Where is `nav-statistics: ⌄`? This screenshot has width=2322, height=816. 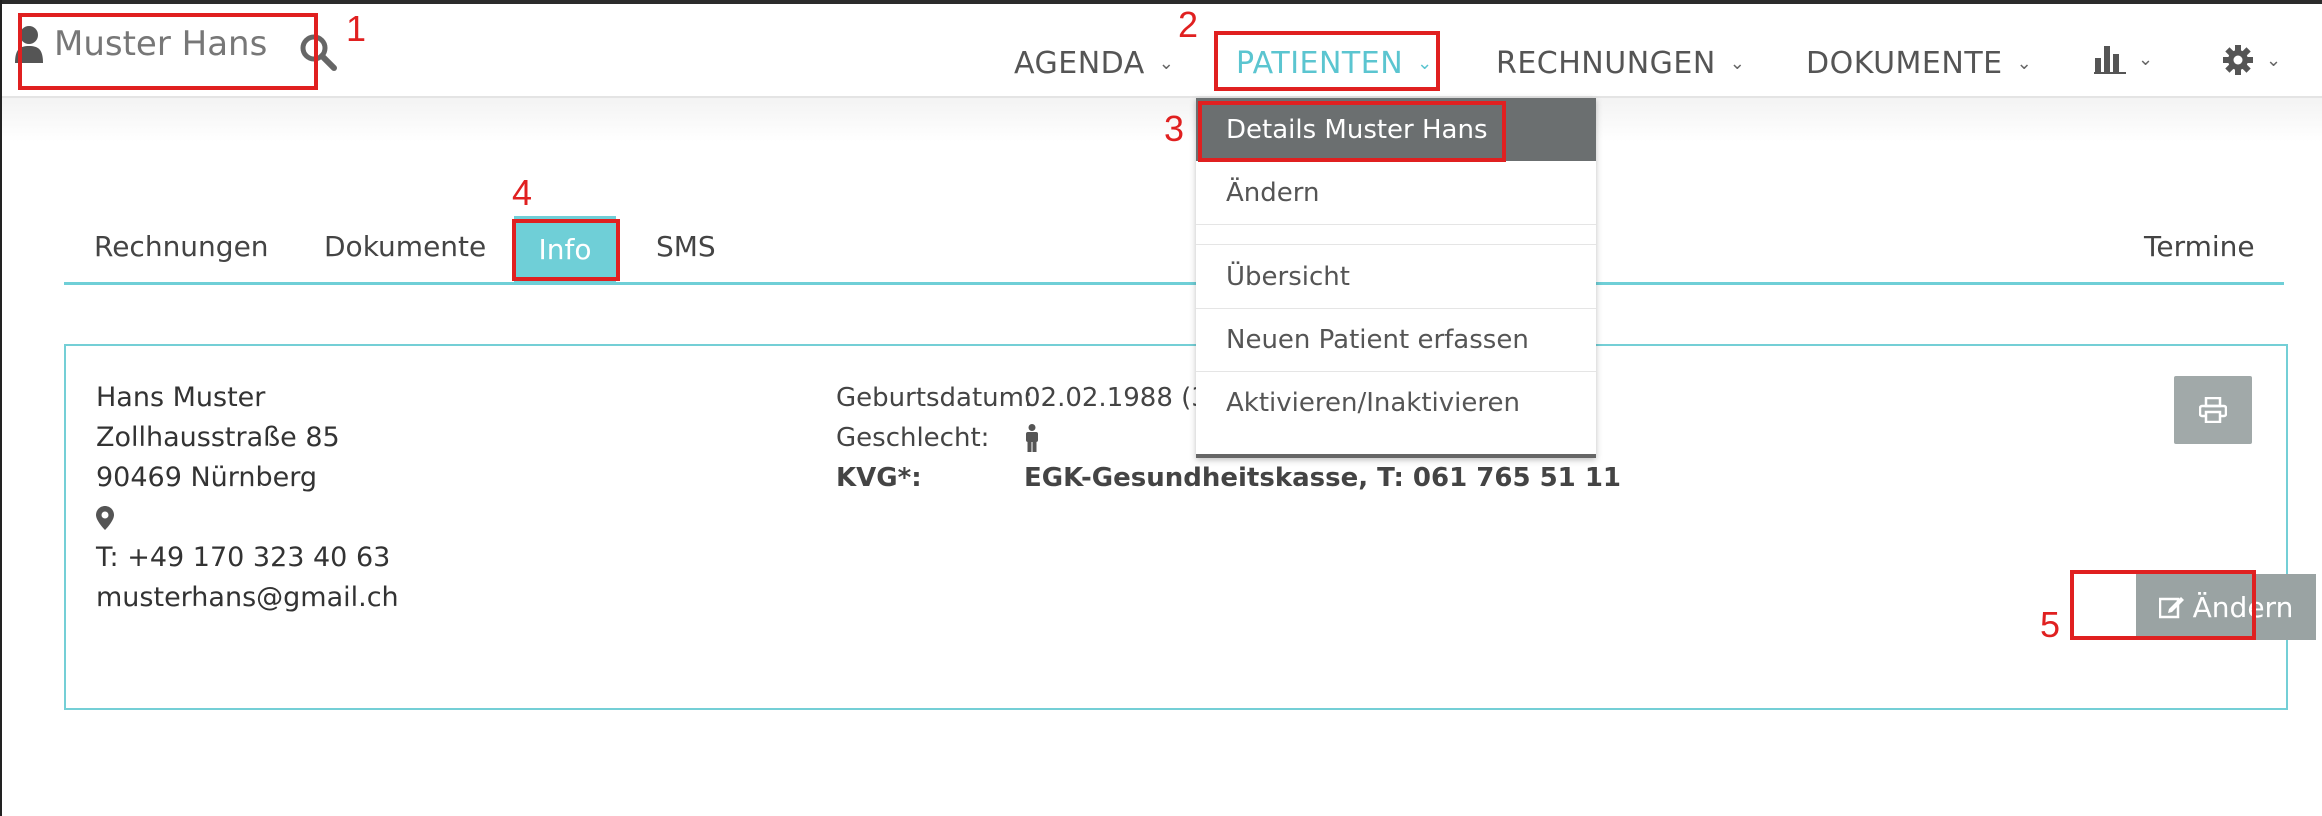 nav-statistics: ⌄ is located at coordinates (2123, 59).